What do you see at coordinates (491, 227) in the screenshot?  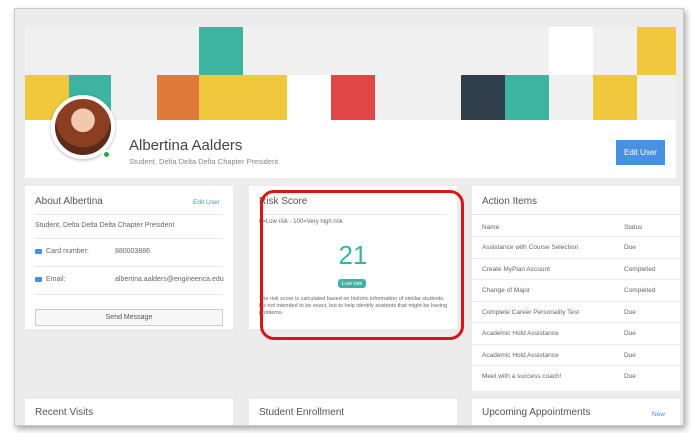 I see `col-name-header: Name` at bounding box center [491, 227].